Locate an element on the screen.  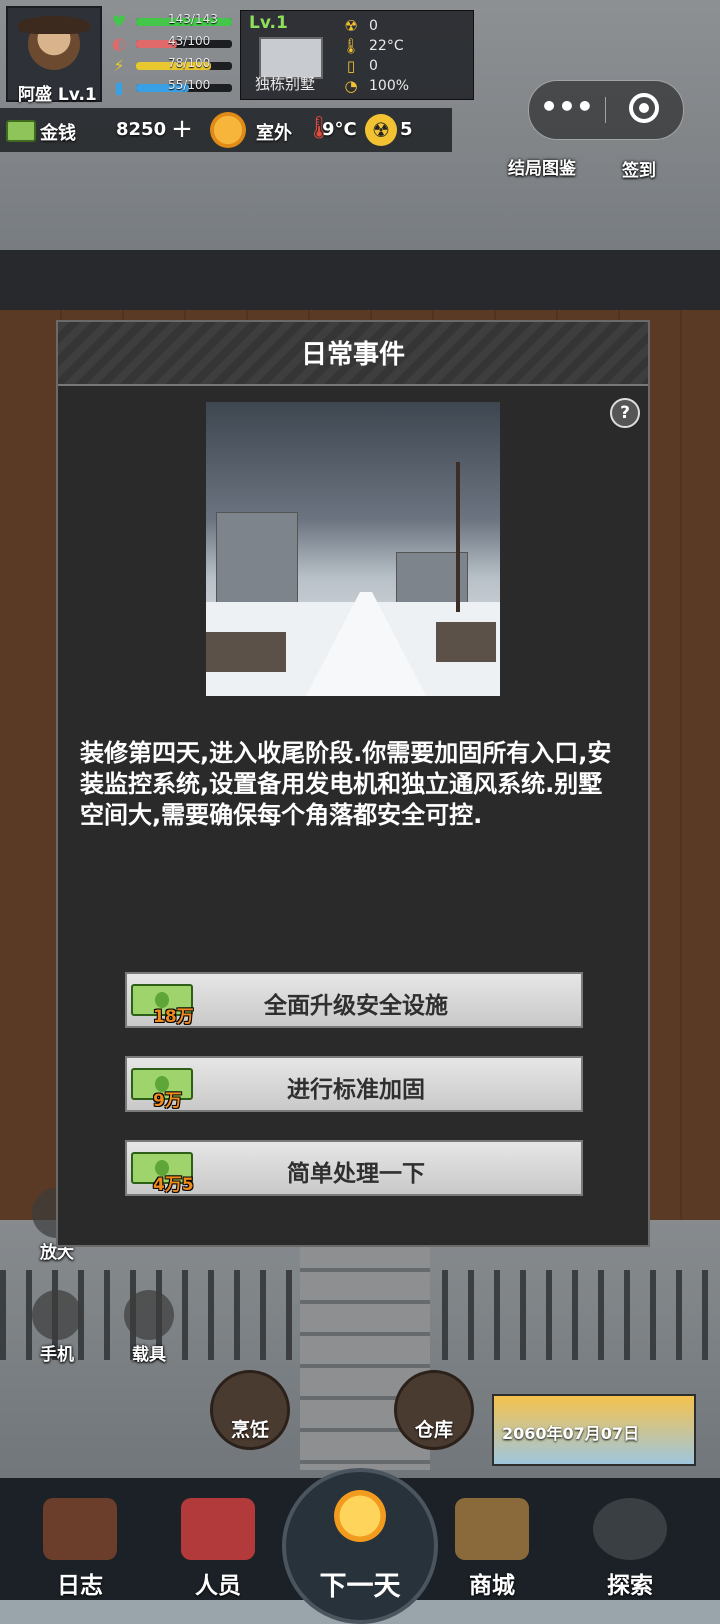
heart-icon: ♥ is located at coordinates (119, 21).